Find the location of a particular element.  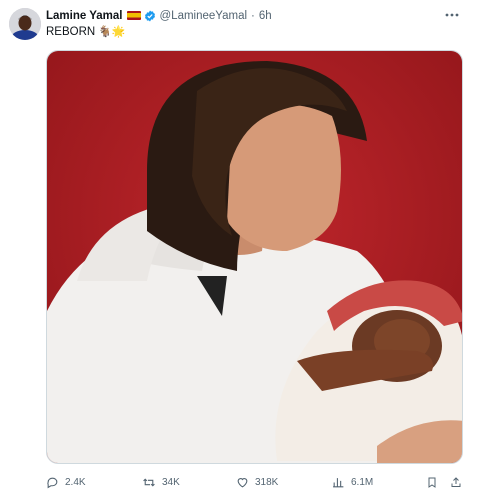

tweet-text: REBORN 🐐🌟 is located at coordinates (86, 32).